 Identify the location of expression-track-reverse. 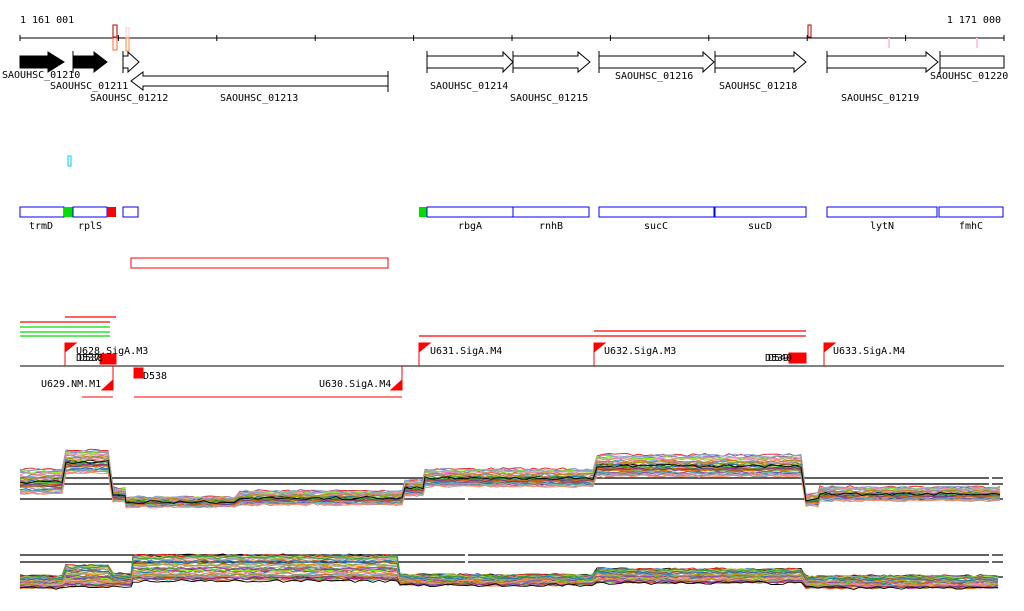
(511, 571).